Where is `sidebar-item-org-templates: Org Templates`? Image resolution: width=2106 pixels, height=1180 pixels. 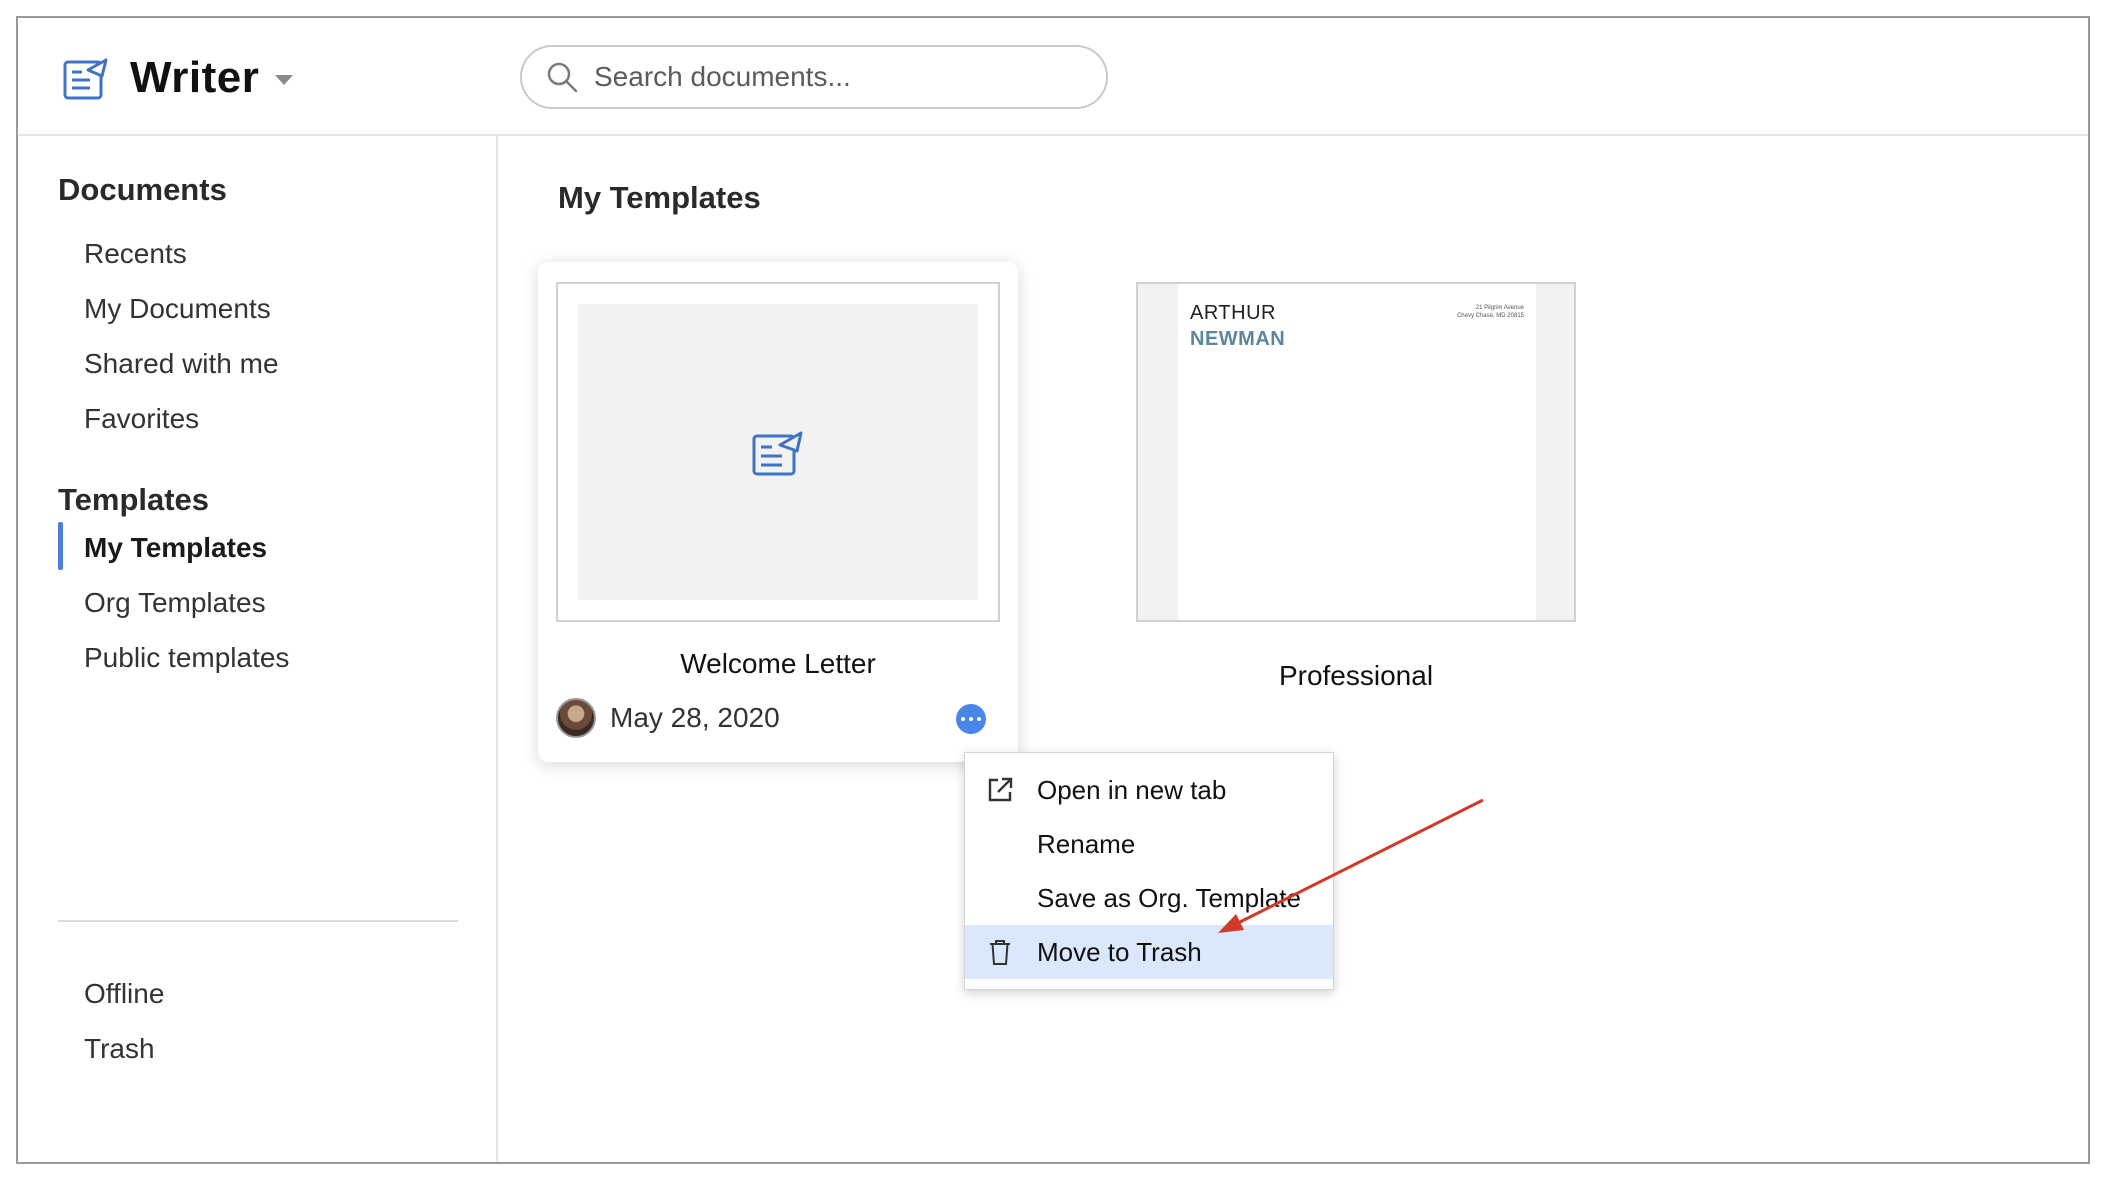
sidebar-item-org-templates: Org Templates is located at coordinates (175, 603).